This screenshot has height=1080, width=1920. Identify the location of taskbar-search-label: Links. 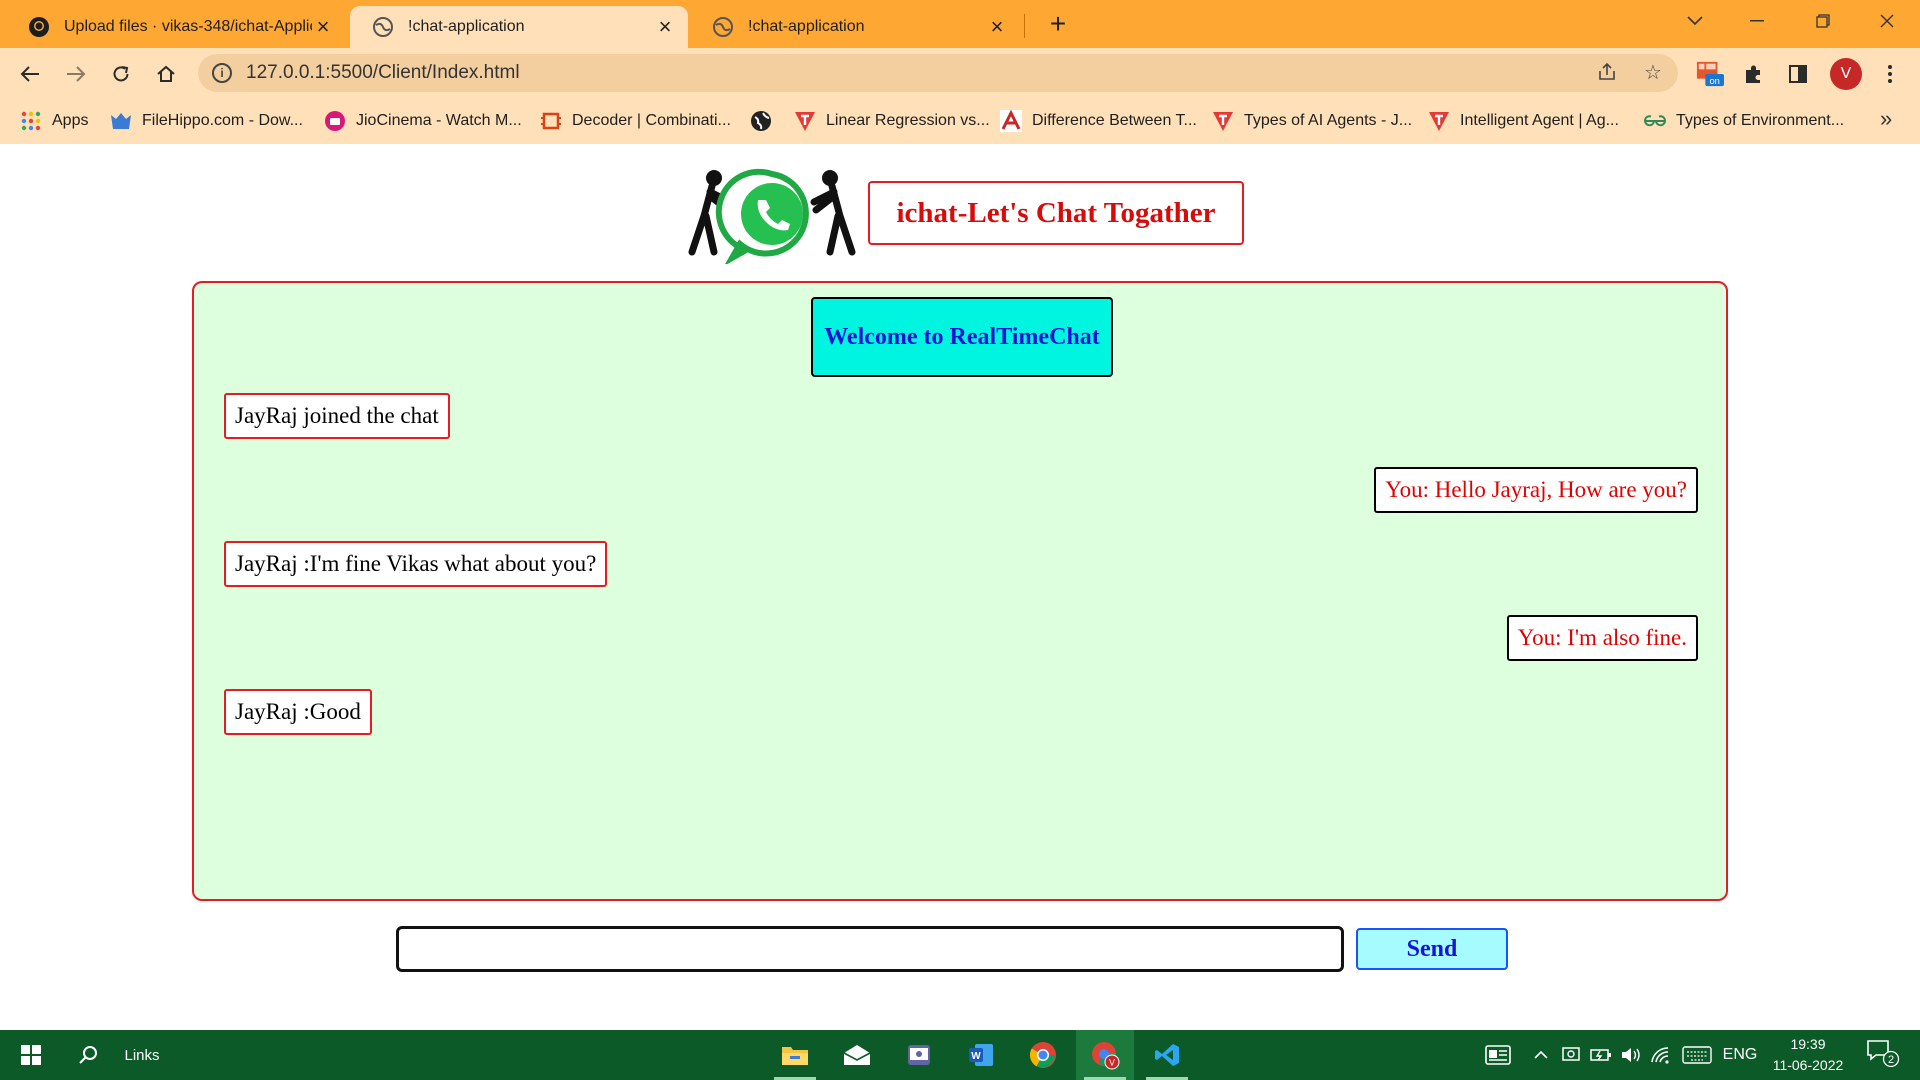
(142, 1055).